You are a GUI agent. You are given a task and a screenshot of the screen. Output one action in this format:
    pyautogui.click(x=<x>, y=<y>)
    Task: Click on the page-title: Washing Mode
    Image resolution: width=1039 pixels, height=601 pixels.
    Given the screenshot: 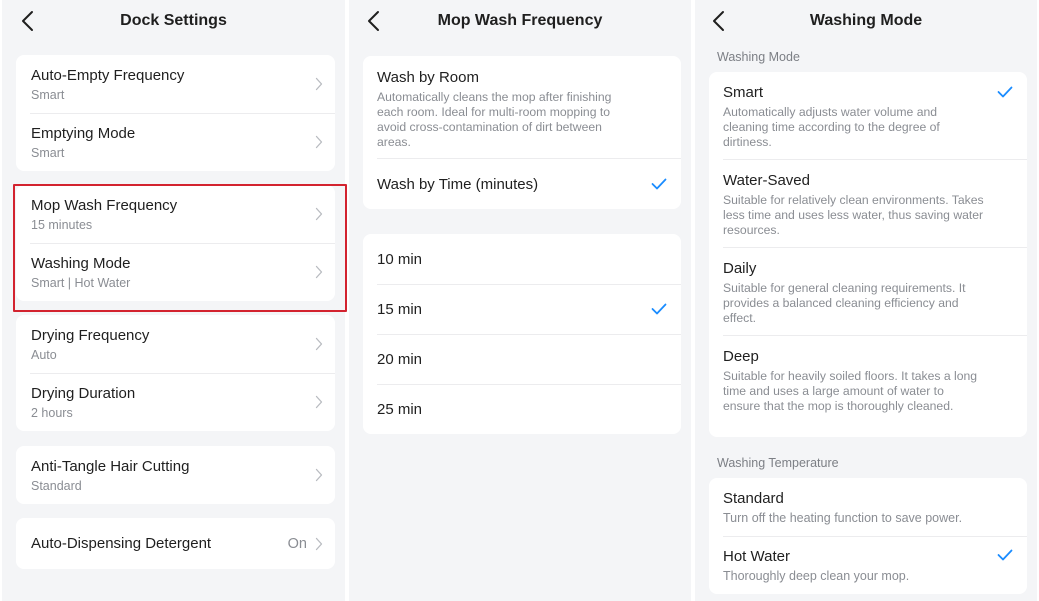 What is the action you would take?
    pyautogui.click(x=866, y=20)
    